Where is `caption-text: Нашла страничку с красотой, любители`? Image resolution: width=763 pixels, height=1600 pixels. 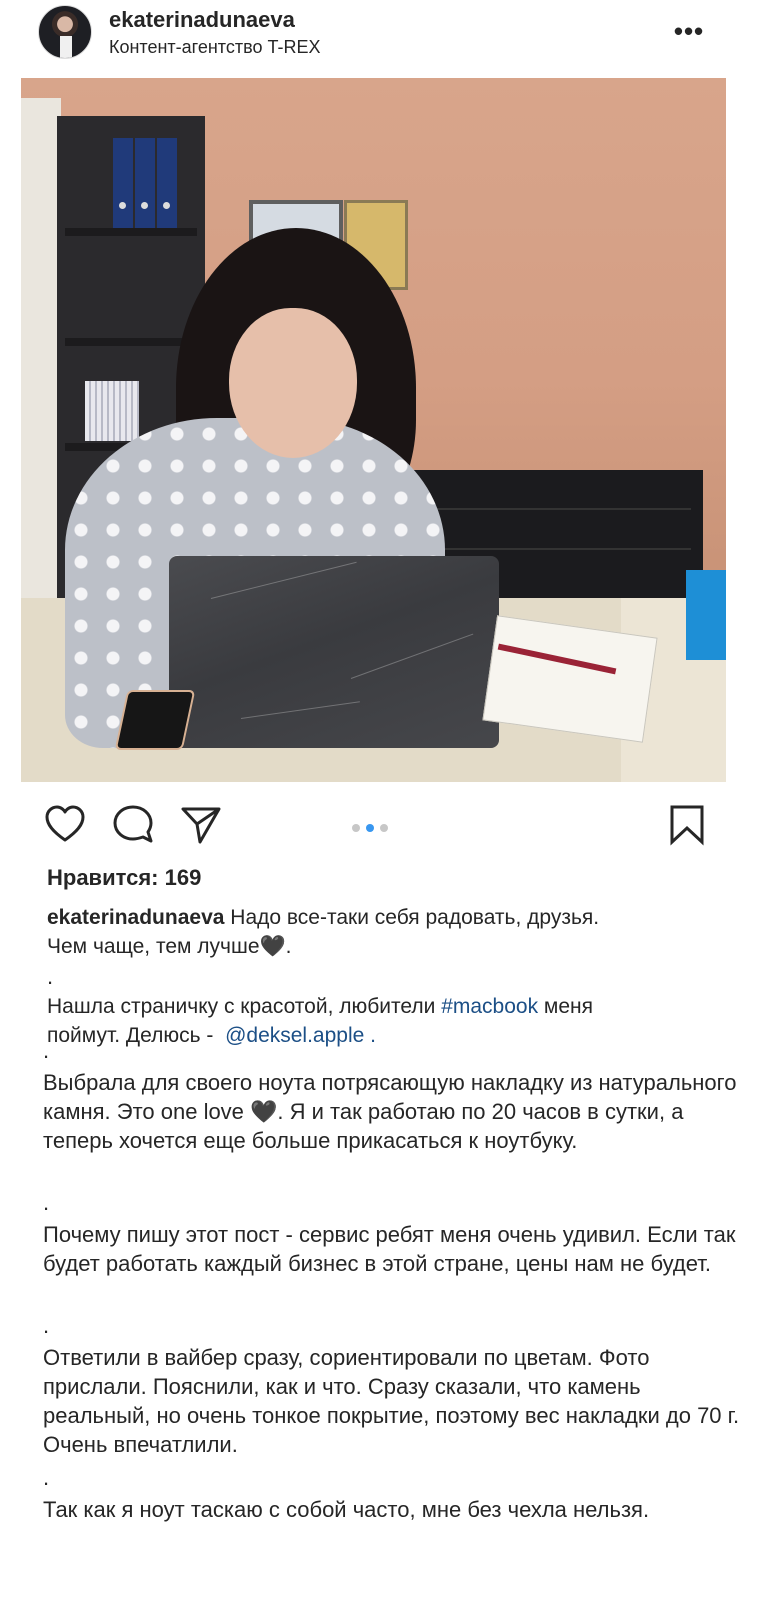 caption-text: Нашла страничку с красотой, любители is located at coordinates (244, 1006).